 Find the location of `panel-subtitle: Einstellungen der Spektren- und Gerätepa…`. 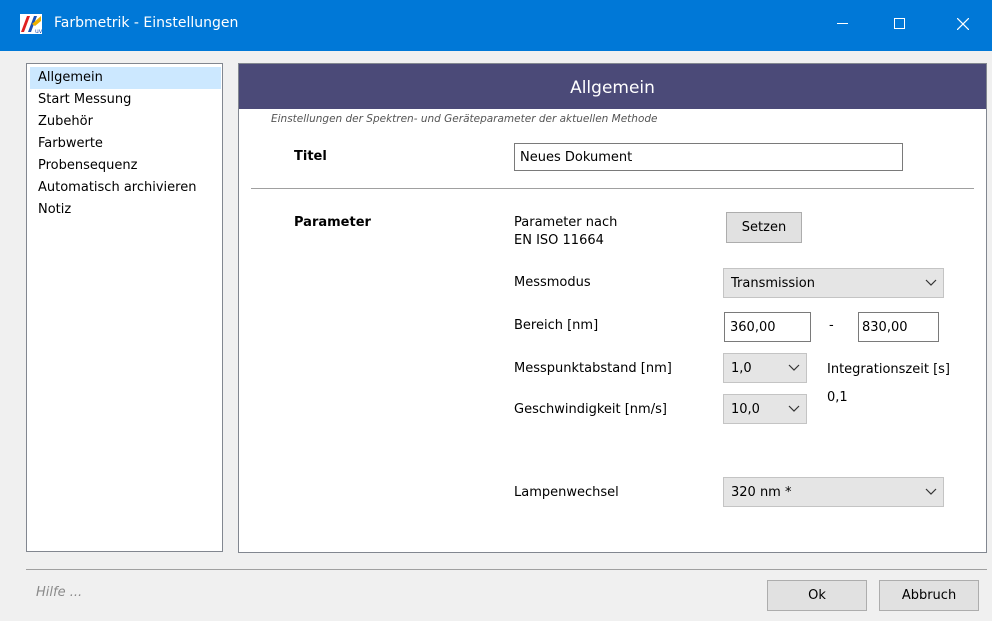

panel-subtitle: Einstellungen der Spektren- und Gerätepa… is located at coordinates (464, 119).